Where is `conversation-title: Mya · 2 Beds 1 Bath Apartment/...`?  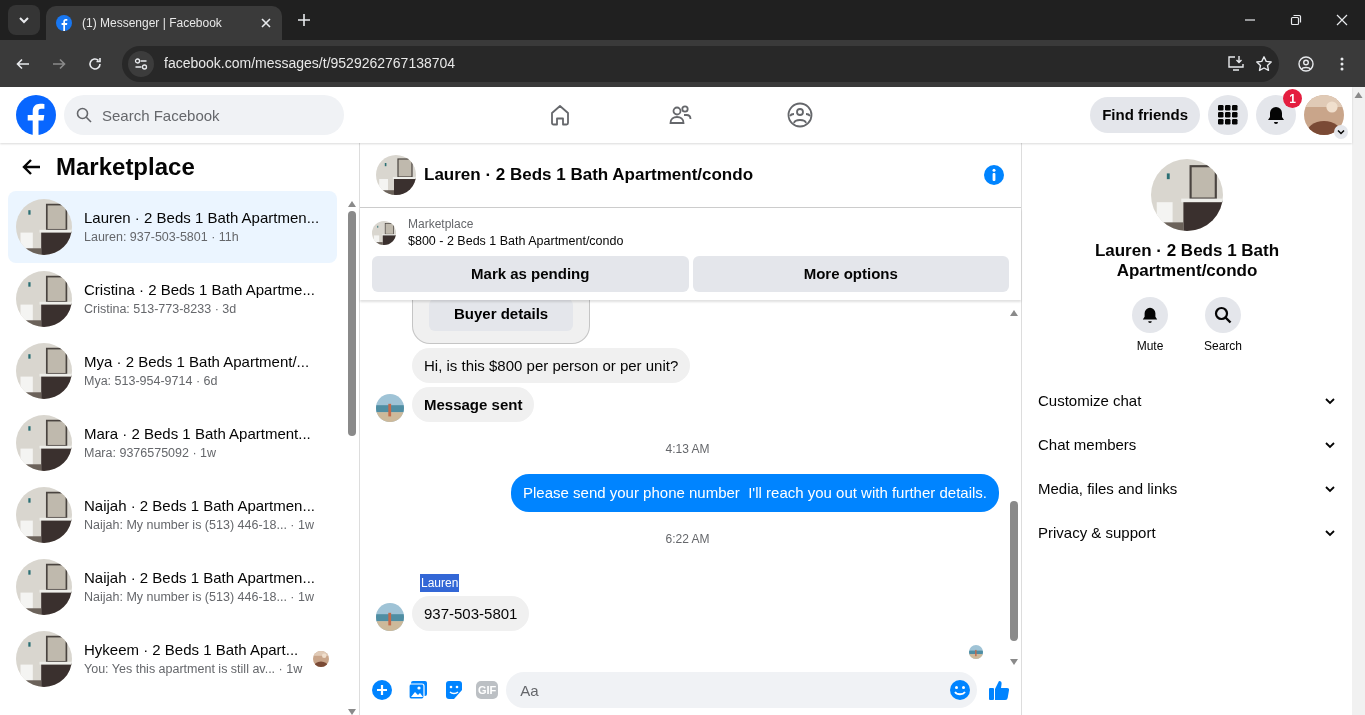
conversation-title: Mya · 2 Beds 1 Bath Apartment/... is located at coordinates (197, 362).